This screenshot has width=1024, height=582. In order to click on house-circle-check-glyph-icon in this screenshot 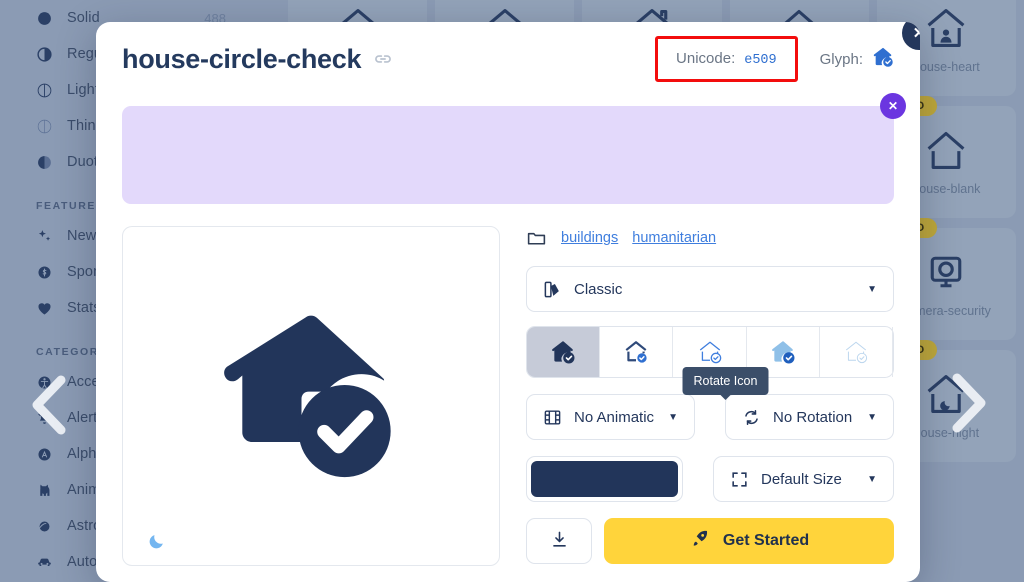, I will do `click(883, 59)`.